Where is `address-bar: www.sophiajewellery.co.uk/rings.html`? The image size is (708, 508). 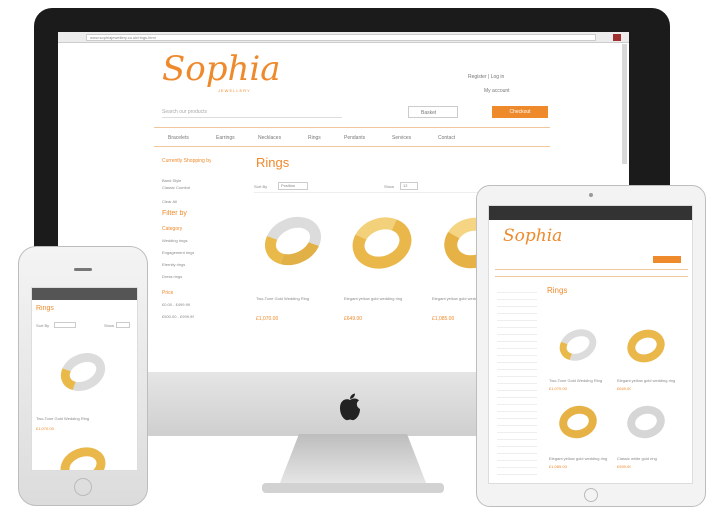
address-bar: www.sophiajewellery.co.uk/rings.html is located at coordinates (341, 37).